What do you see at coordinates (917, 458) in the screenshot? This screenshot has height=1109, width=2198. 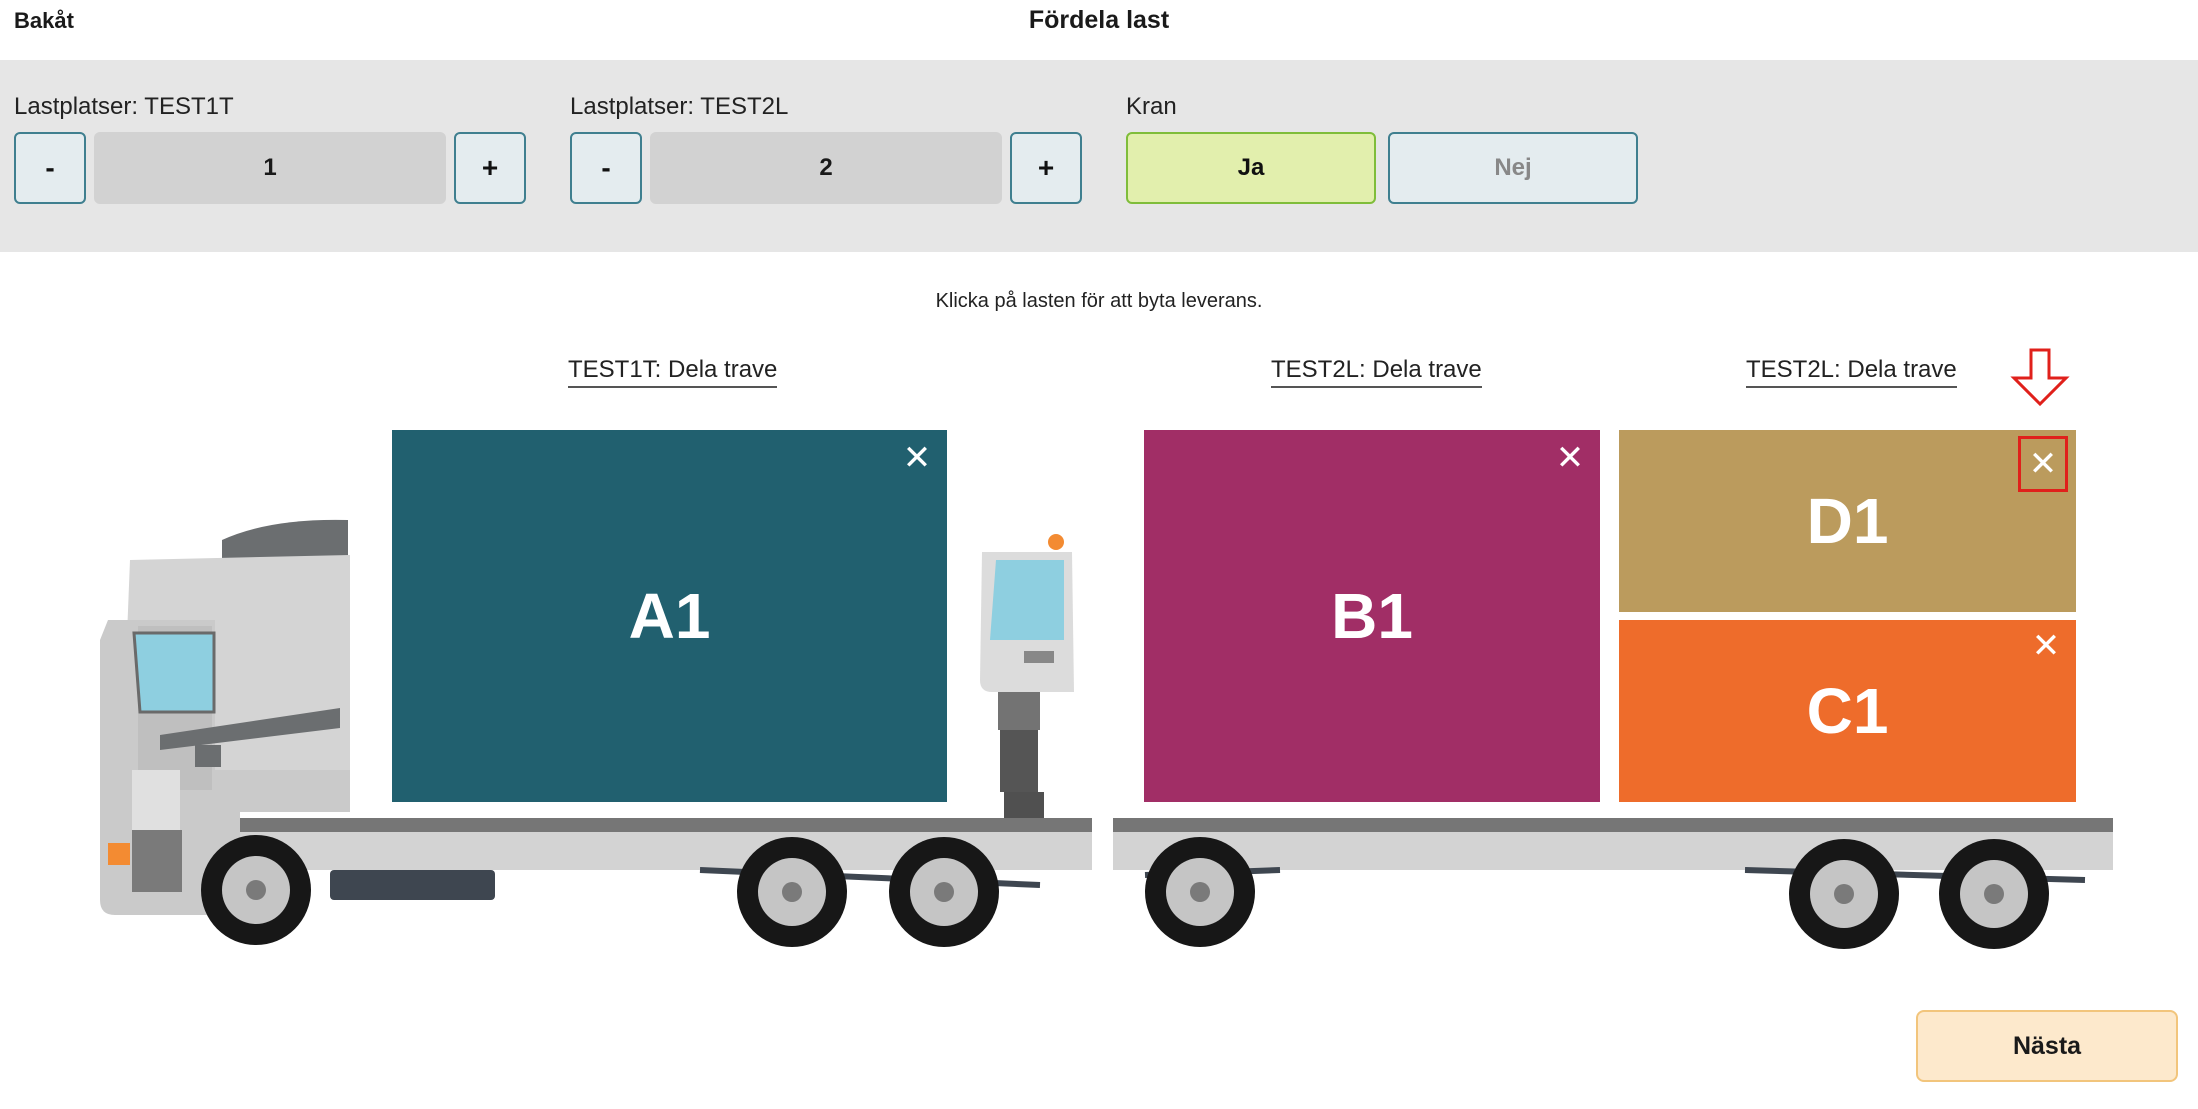 I see `cargo-a1-remove-icon: ✕` at bounding box center [917, 458].